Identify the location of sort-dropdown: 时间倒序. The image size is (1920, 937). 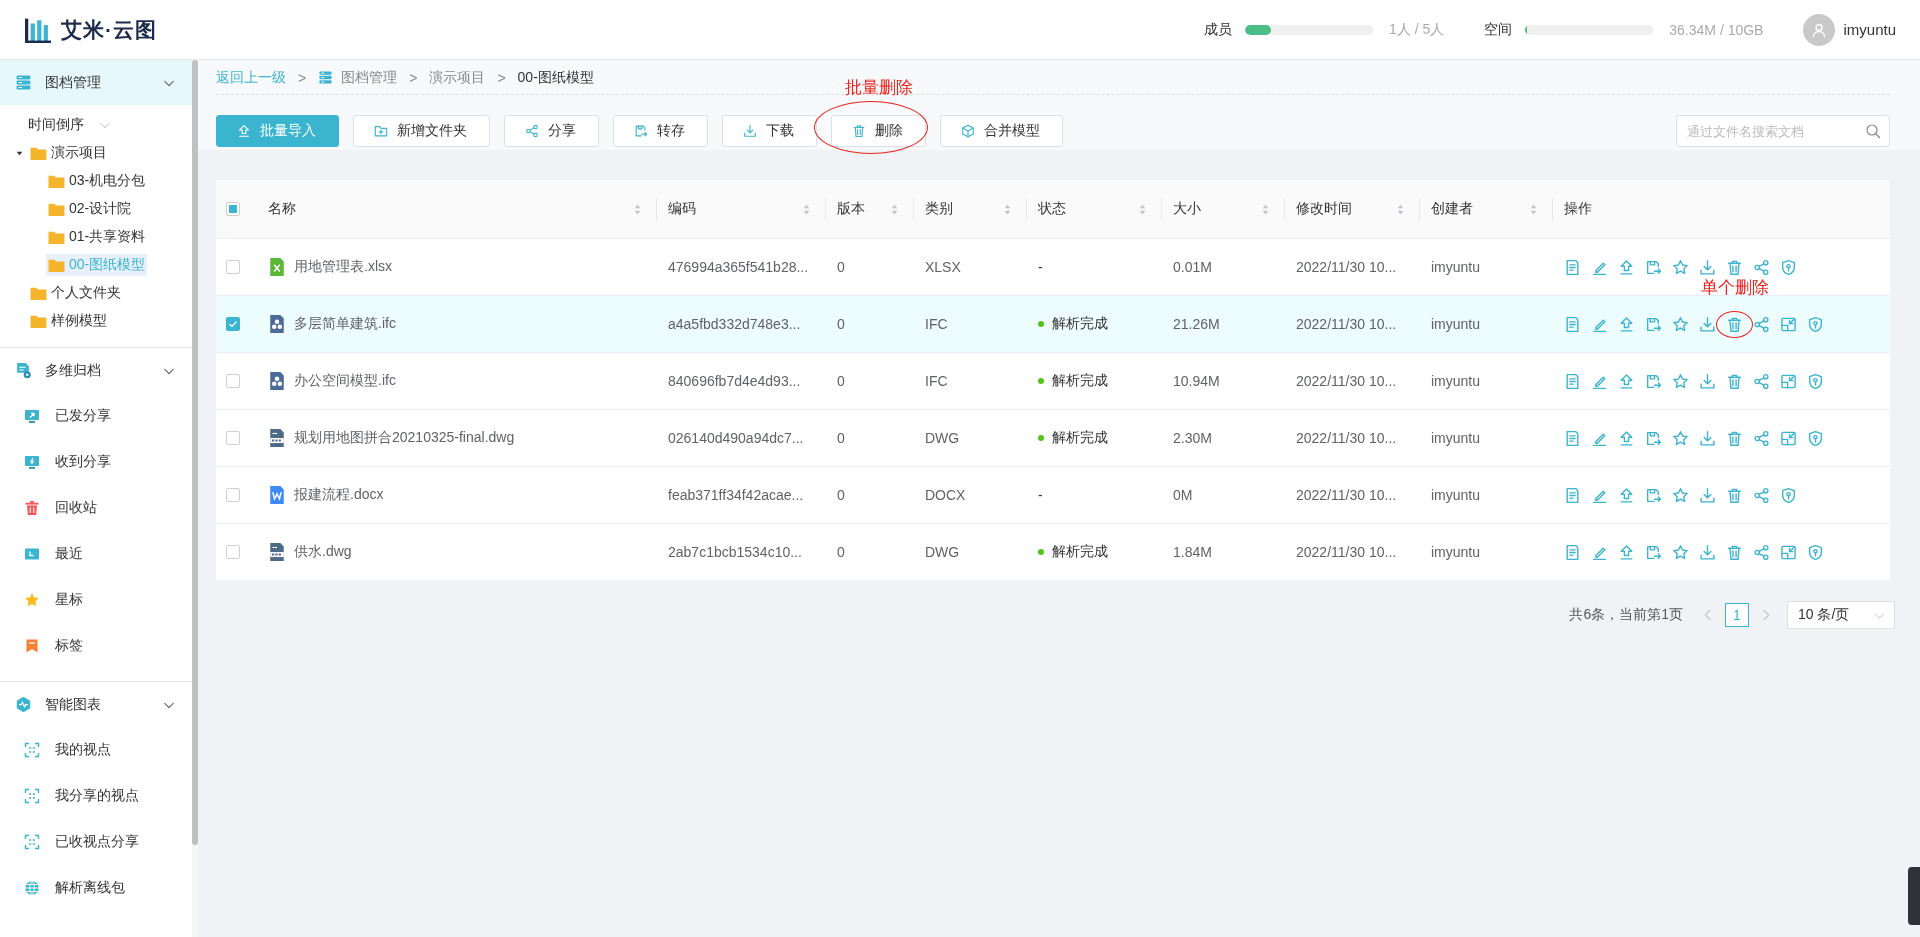
(110, 125).